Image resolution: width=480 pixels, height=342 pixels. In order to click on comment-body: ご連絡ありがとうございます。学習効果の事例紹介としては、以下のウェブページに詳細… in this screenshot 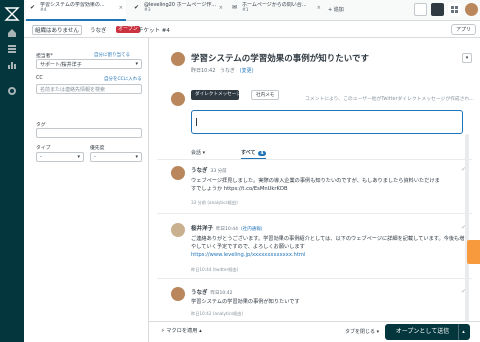, I will do `click(328, 243)`.